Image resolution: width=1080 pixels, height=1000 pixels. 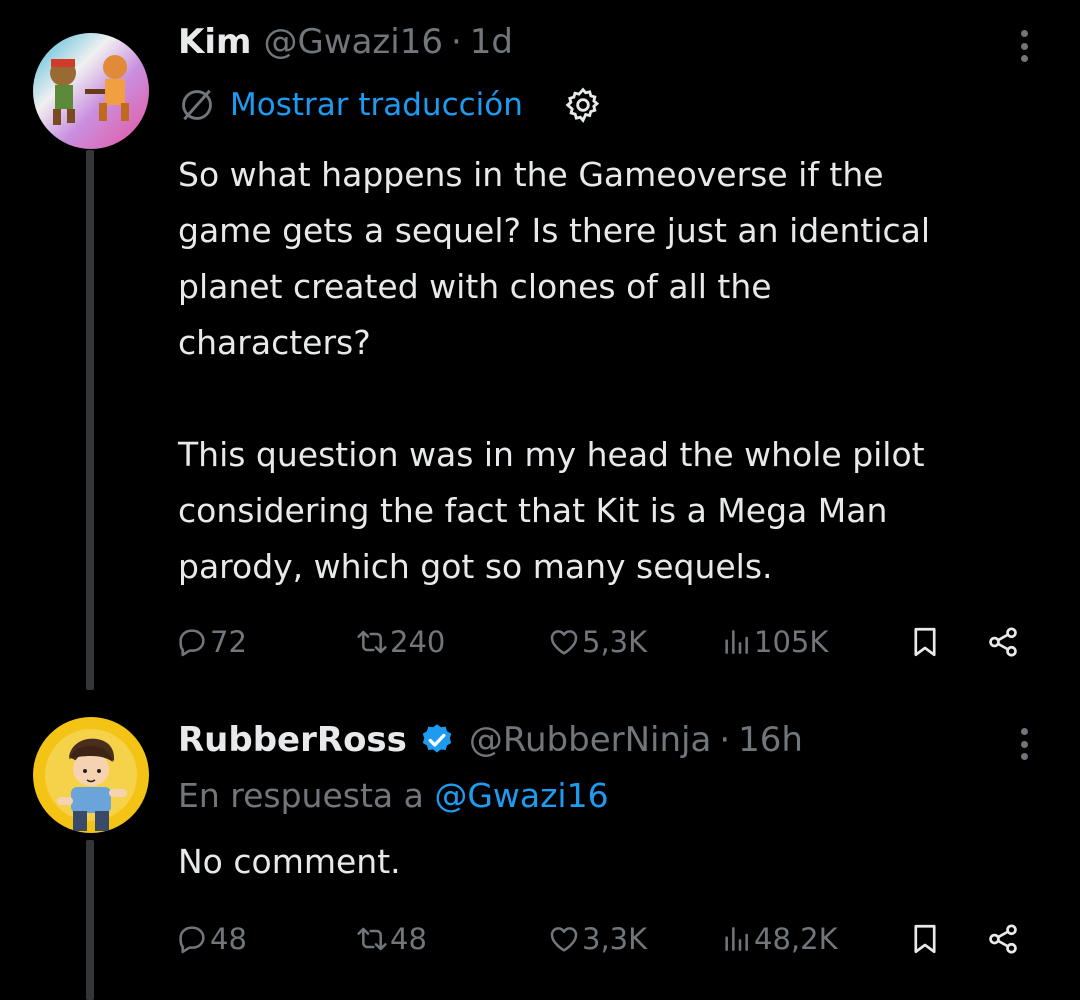 What do you see at coordinates (214, 42) in the screenshot?
I see `author-name: Kim` at bounding box center [214, 42].